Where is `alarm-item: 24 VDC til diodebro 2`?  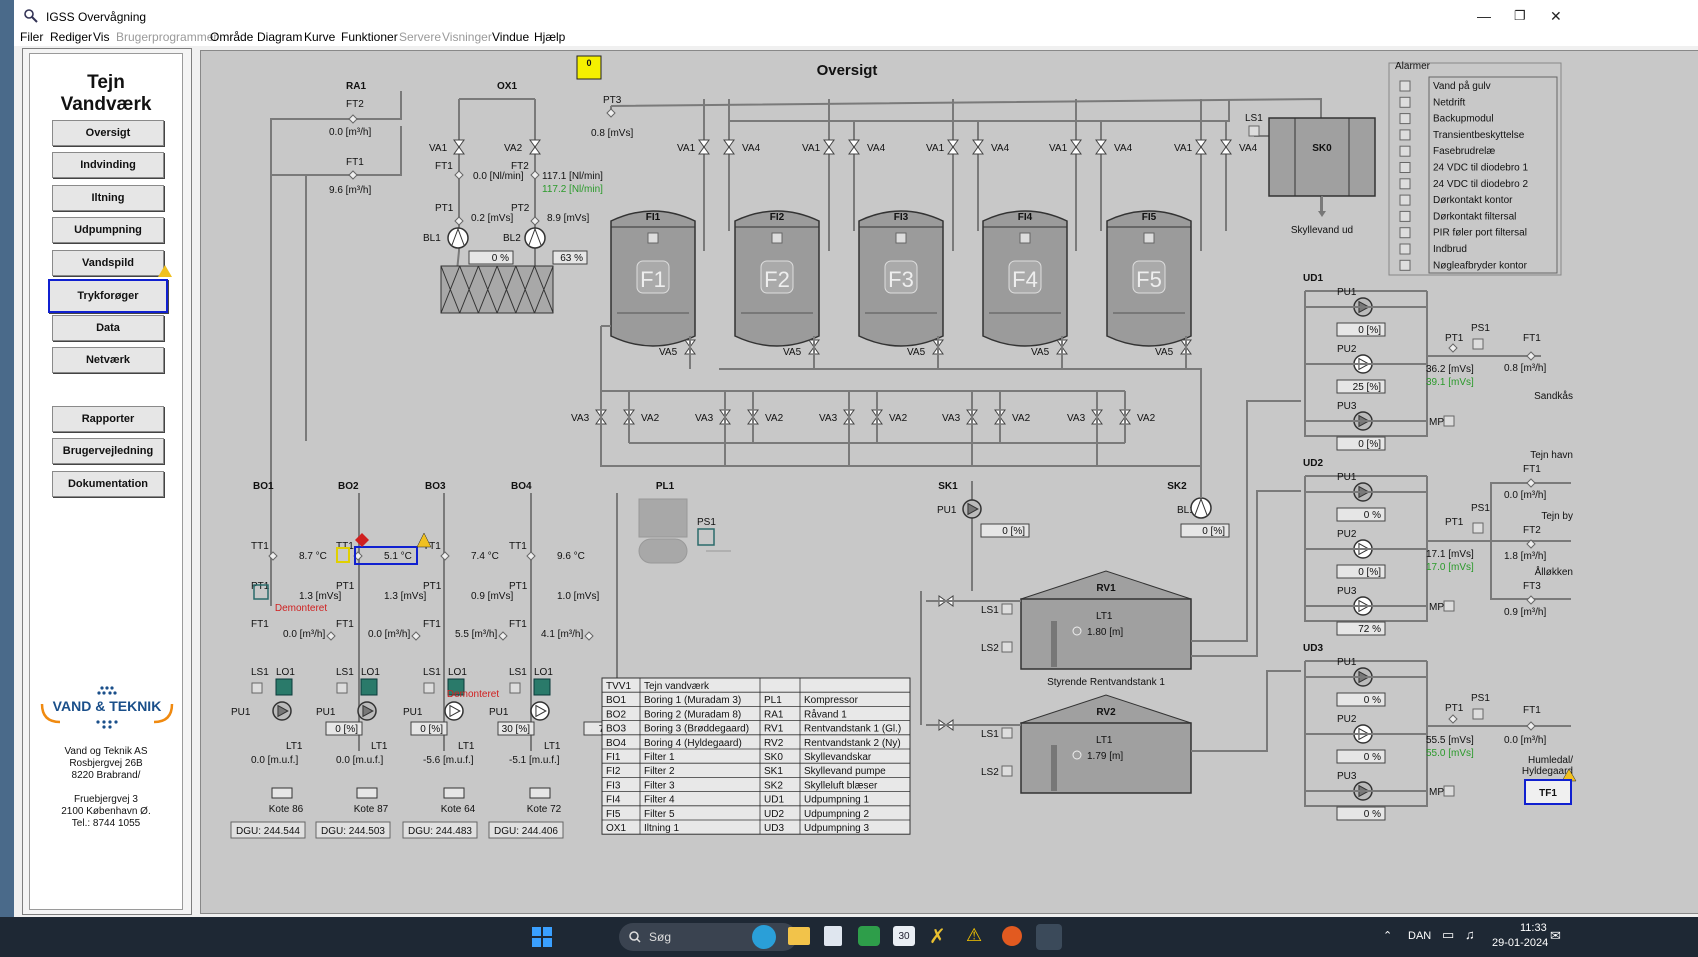
alarm-item: 24 VDC til diodebro 2 is located at coordinates (1480, 184).